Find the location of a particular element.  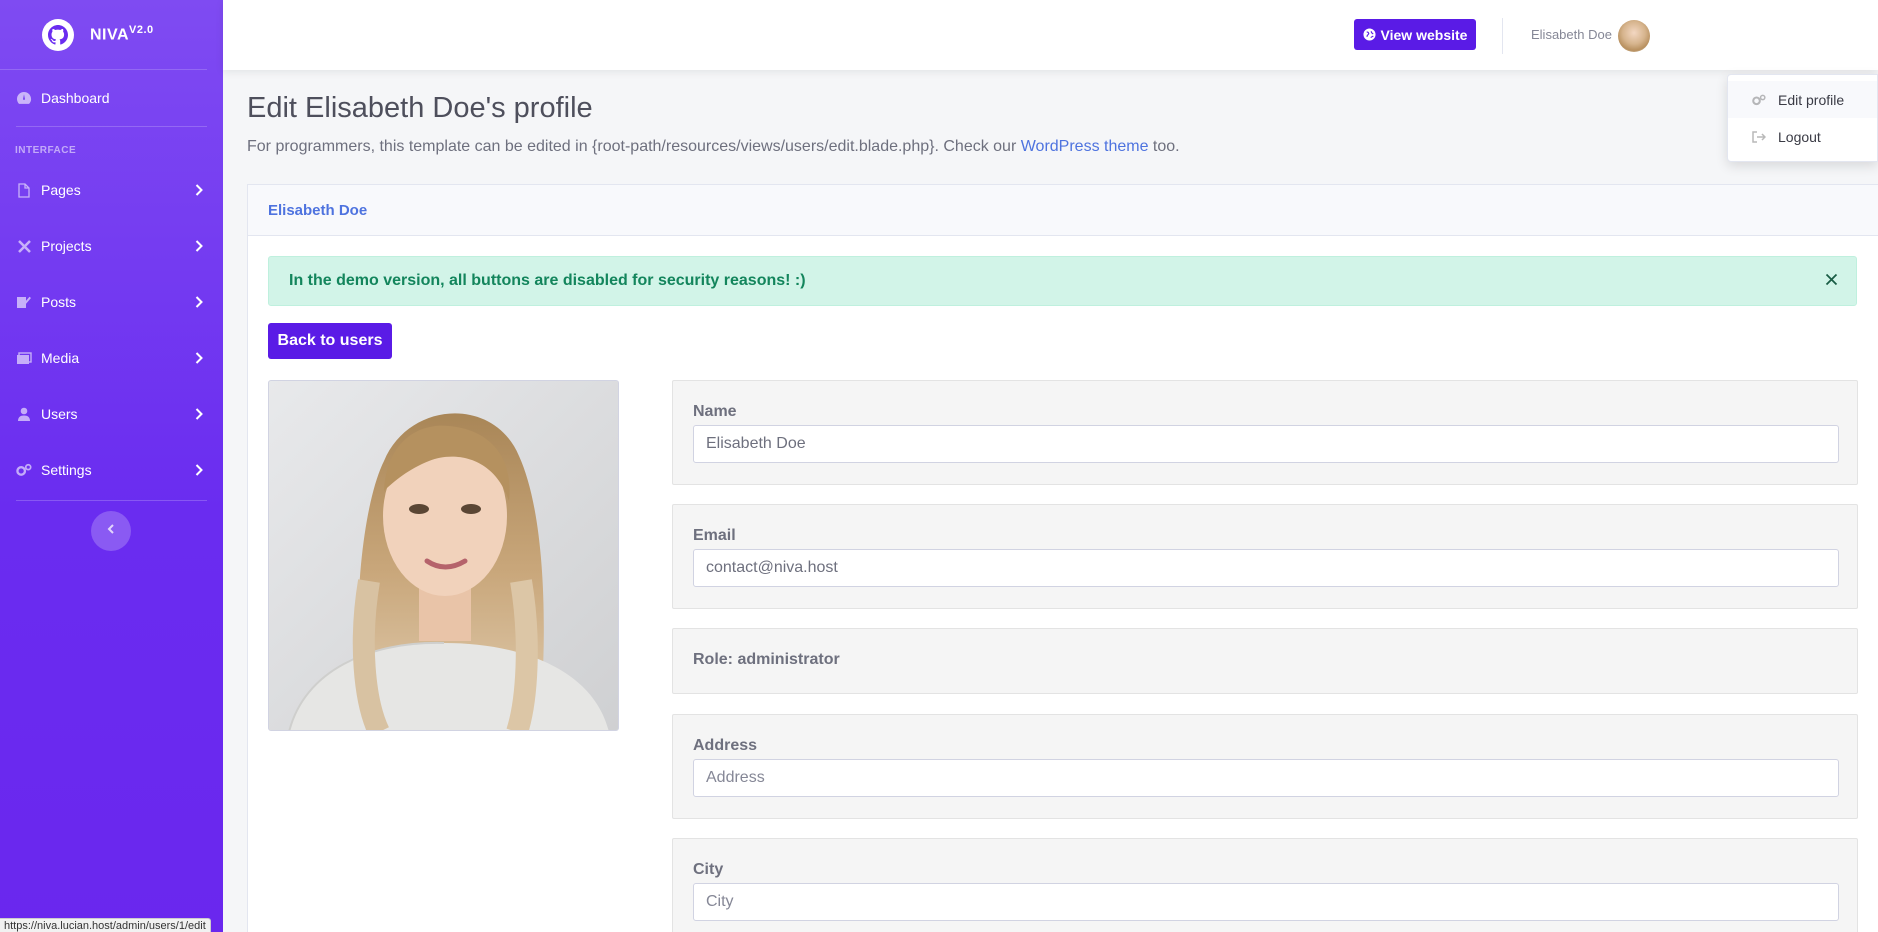

role-text: Role: administrator is located at coordinates (766, 659).